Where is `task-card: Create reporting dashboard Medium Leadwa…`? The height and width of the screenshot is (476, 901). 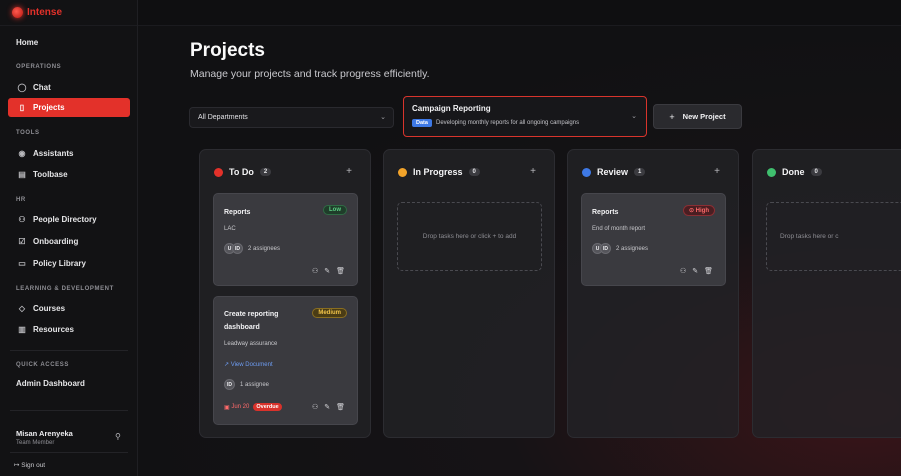
task-card: Create reporting dashboard Medium Leadwa… is located at coordinates (285, 360).